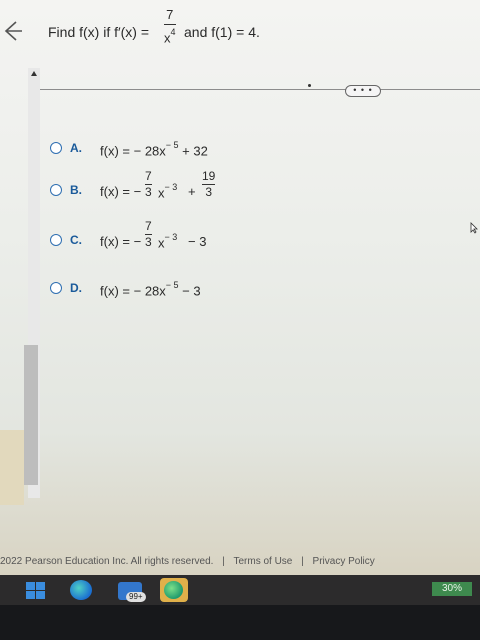 Image resolution: width=480 pixels, height=640 pixels. What do you see at coordinates (56, 148) in the screenshot?
I see `radio-button-a` at bounding box center [56, 148].